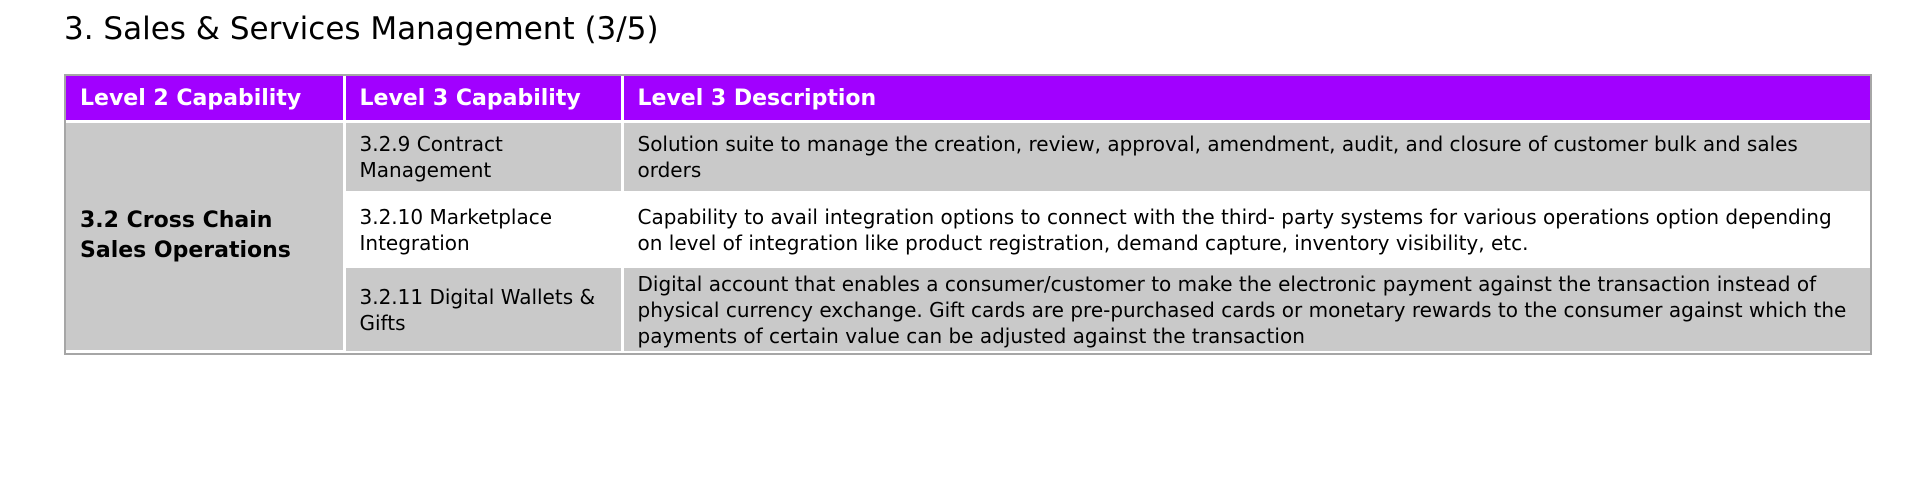  What do you see at coordinates (482, 99) in the screenshot?
I see `header-level3-capability: Level 3 Capability` at bounding box center [482, 99].